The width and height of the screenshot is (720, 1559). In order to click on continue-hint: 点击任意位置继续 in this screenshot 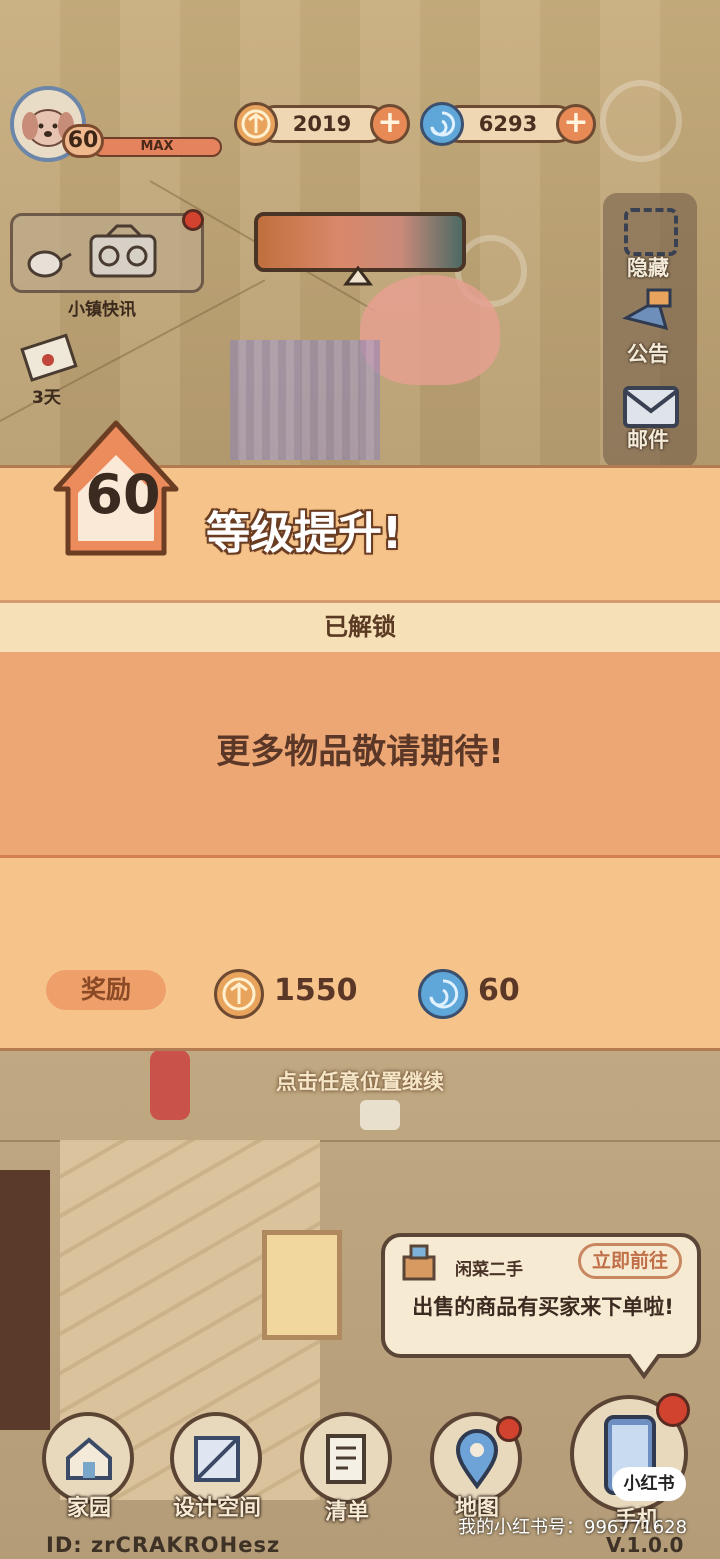, I will do `click(360, 1081)`.